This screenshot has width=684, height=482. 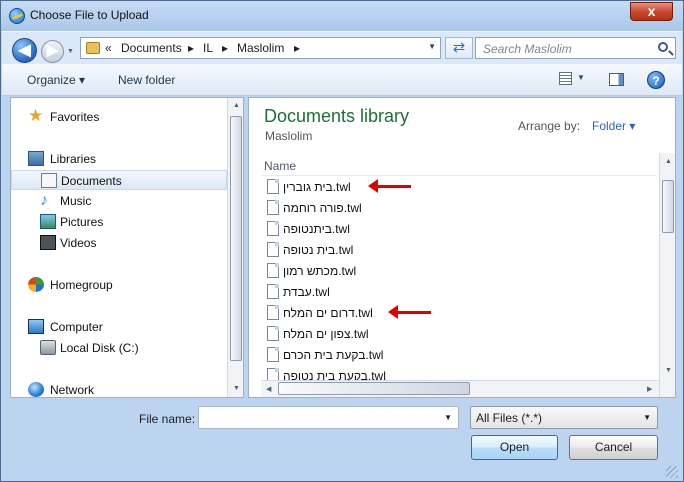 What do you see at coordinates (91, 181) in the screenshot?
I see `sidebar-item-label: Documents` at bounding box center [91, 181].